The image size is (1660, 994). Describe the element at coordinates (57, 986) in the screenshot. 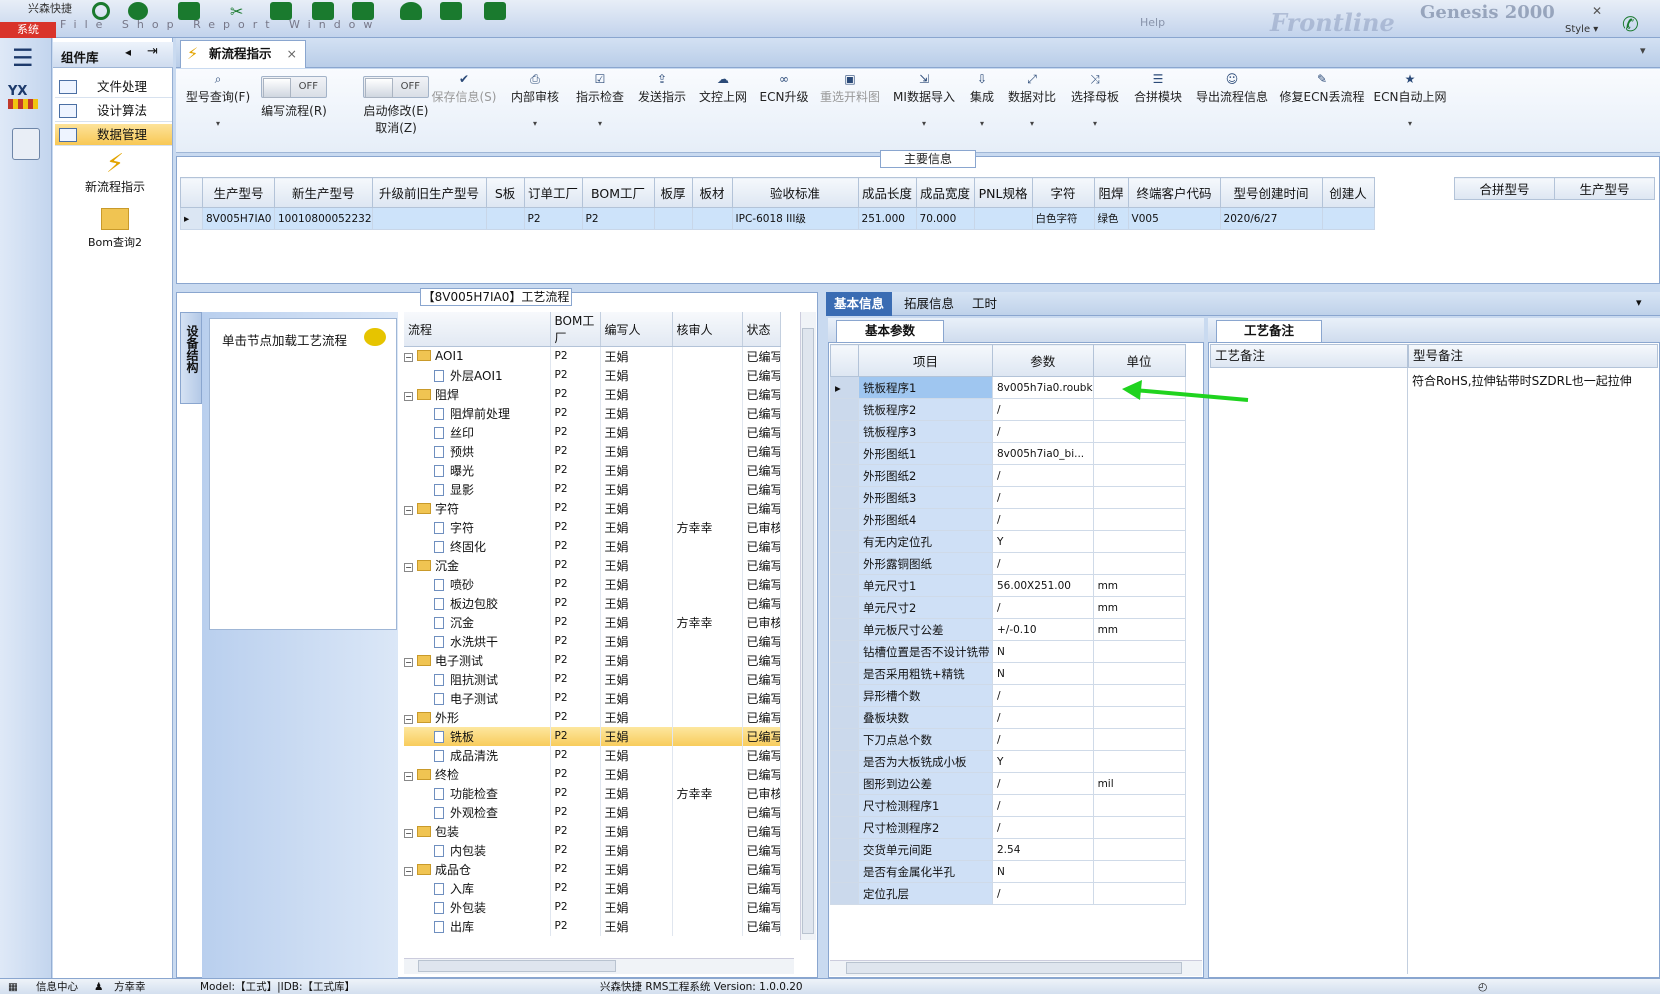

I see `info-center-label: 信息中心` at that location.